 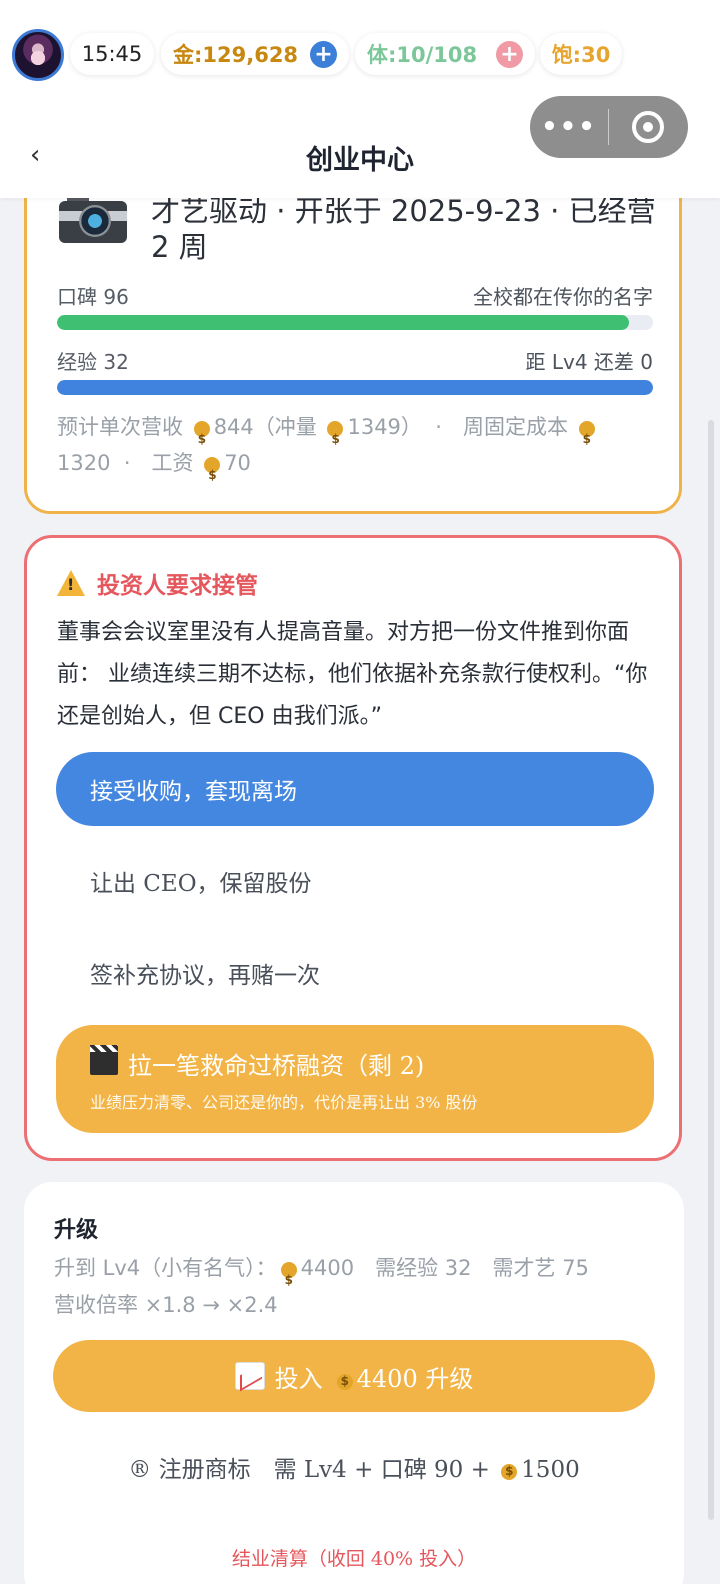 I want to click on exp-bar-fill, so click(x=355, y=387).